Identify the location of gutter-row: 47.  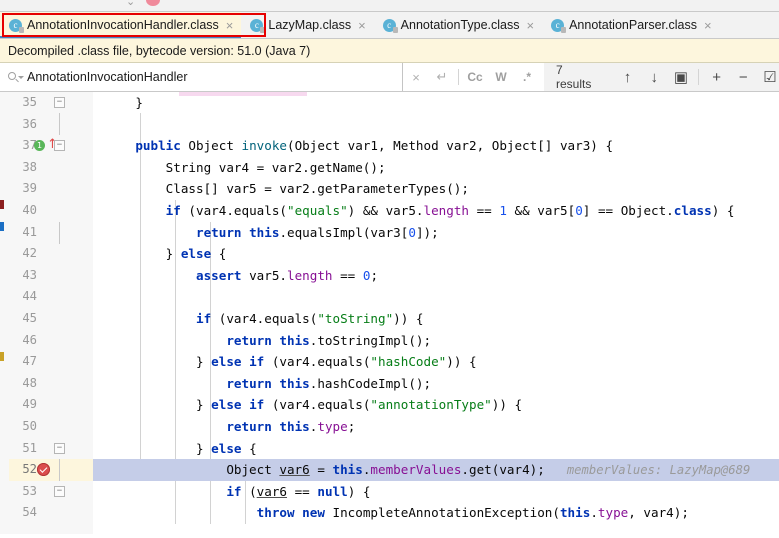
(51, 362).